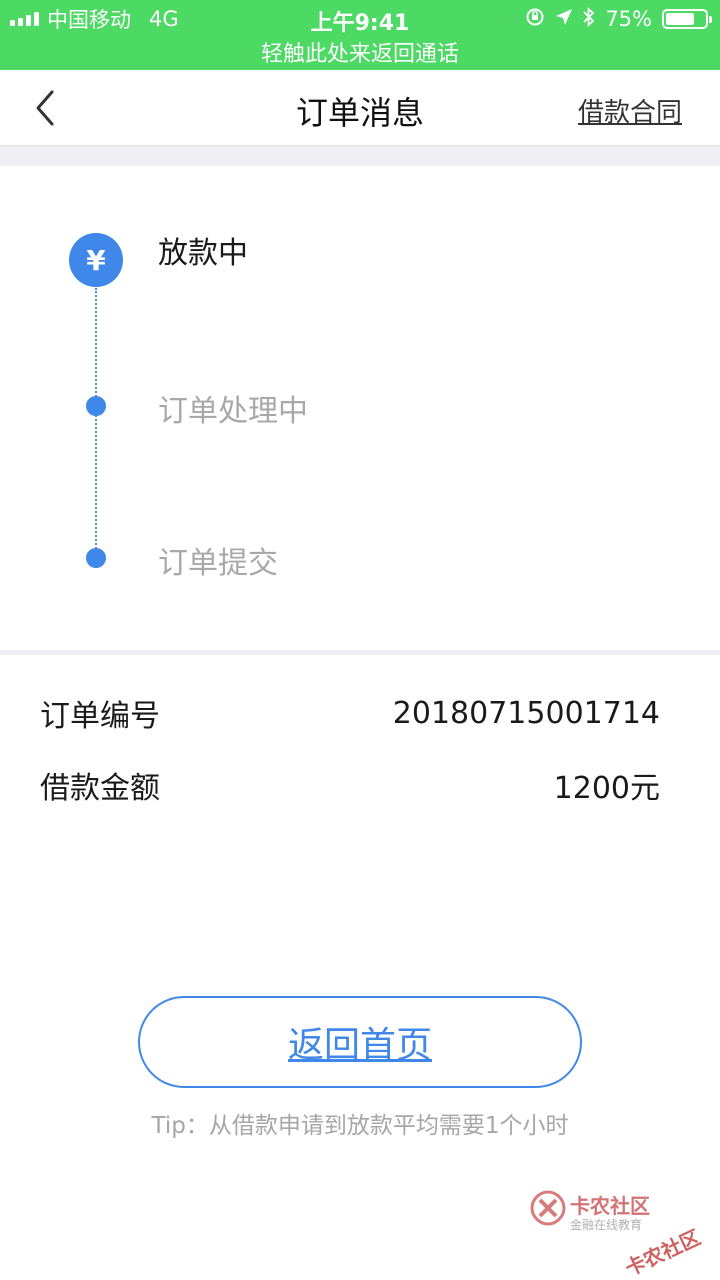 Image resolution: width=720 pixels, height=1280 pixels. Describe the element at coordinates (564, 19) in the screenshot. I see `location-icon` at that location.